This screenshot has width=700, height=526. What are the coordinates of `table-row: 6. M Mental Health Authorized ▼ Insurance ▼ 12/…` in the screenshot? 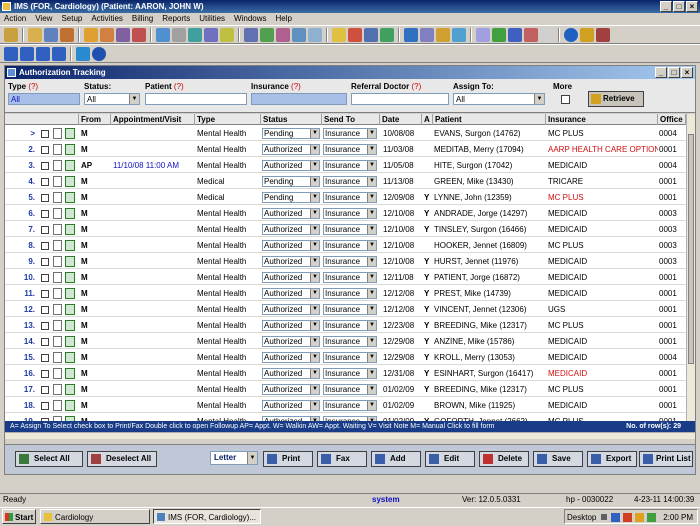 It's located at (345, 213).